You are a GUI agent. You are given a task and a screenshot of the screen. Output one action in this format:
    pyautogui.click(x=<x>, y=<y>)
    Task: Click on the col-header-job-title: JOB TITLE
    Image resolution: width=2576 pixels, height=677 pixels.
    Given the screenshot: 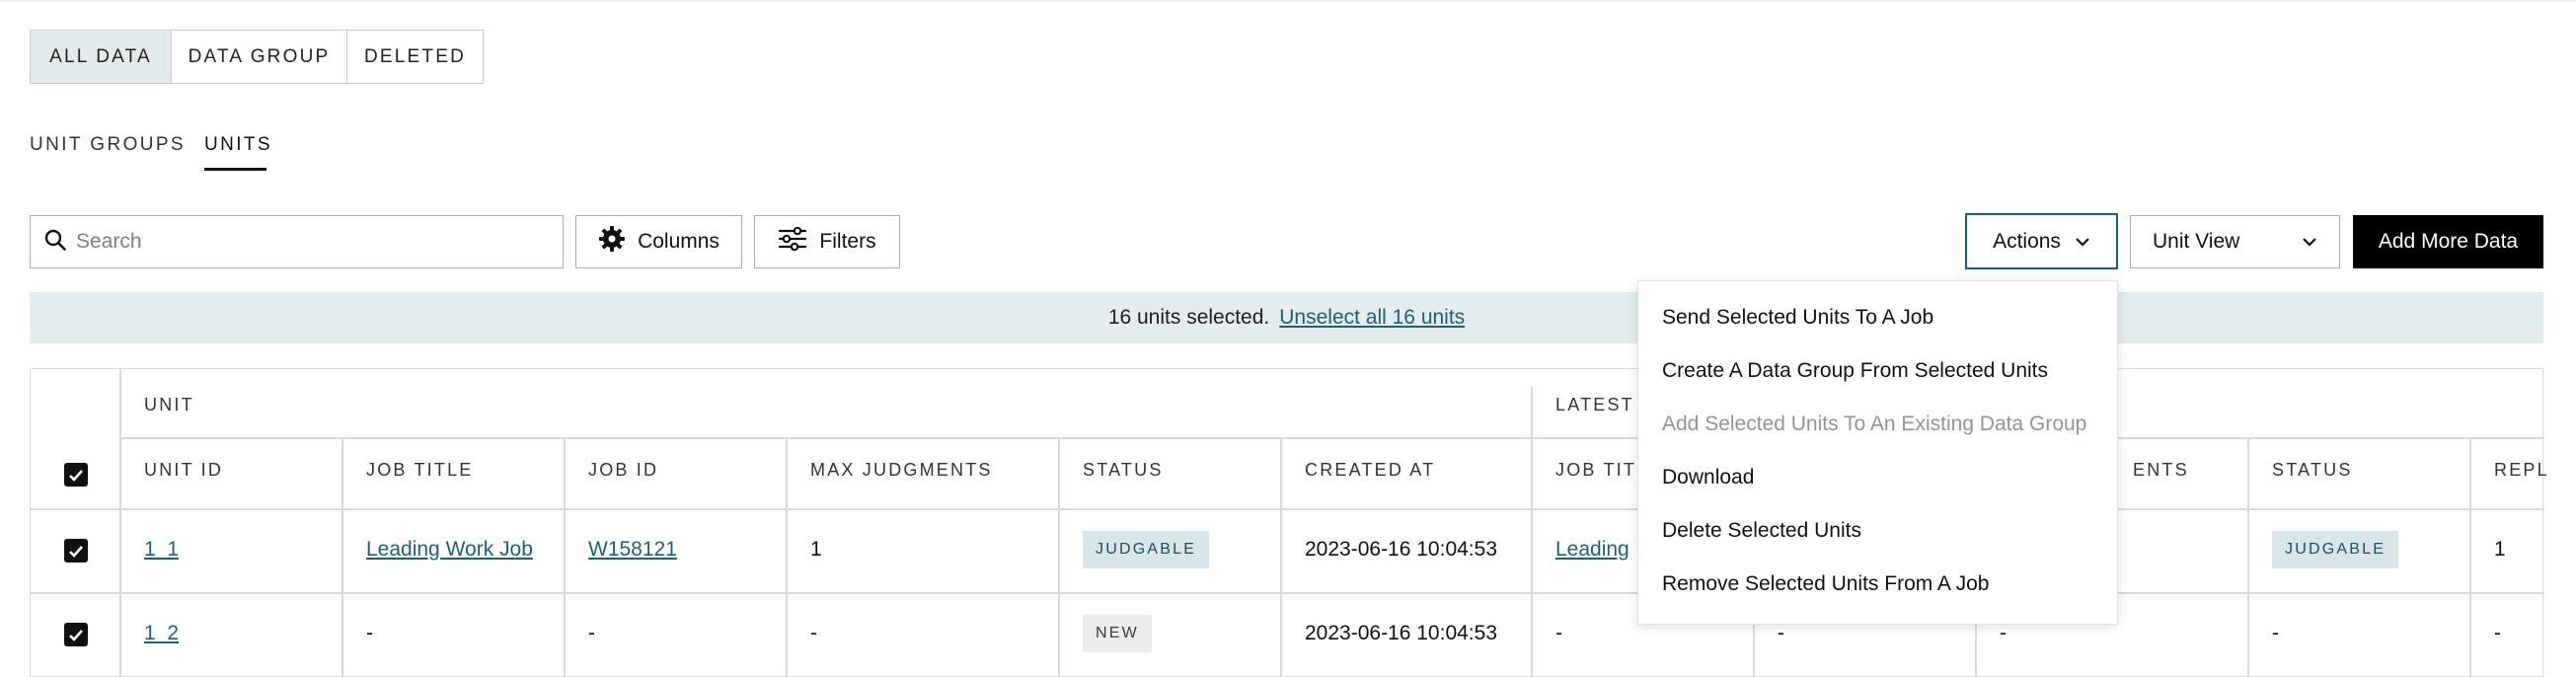 What is the action you would take?
    pyautogui.click(x=420, y=470)
    